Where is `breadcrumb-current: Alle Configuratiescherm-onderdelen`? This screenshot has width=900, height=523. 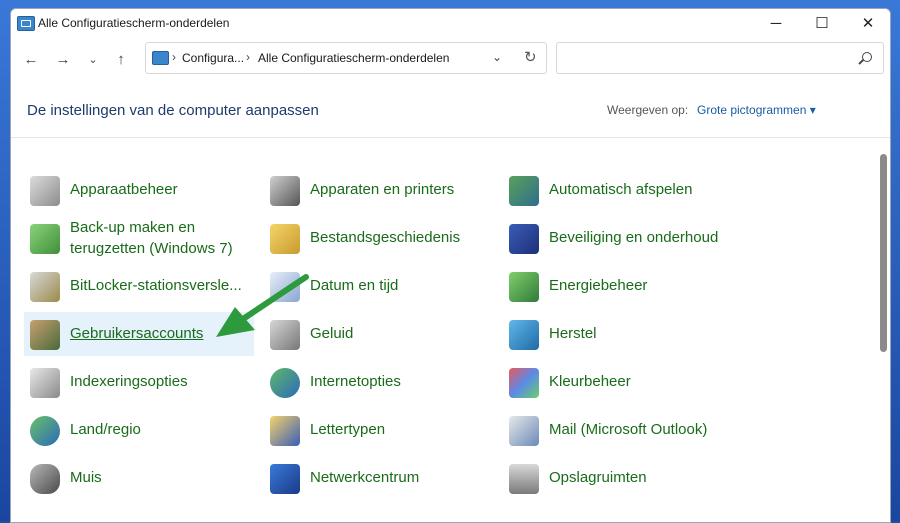 breadcrumb-current: Alle Configuratiescherm-onderdelen is located at coordinates (353, 58).